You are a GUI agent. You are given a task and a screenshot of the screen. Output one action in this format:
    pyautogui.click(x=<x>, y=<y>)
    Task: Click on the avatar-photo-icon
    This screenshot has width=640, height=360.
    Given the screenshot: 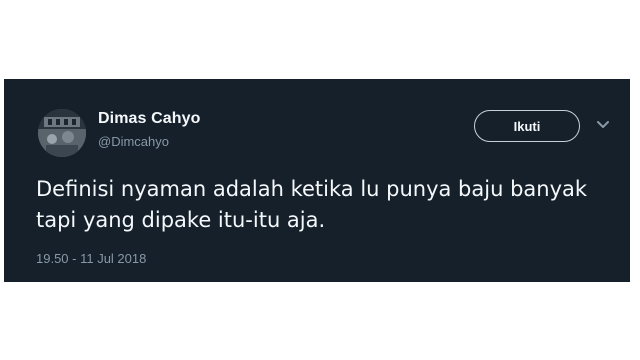 What is the action you would take?
    pyautogui.click(x=62, y=133)
    